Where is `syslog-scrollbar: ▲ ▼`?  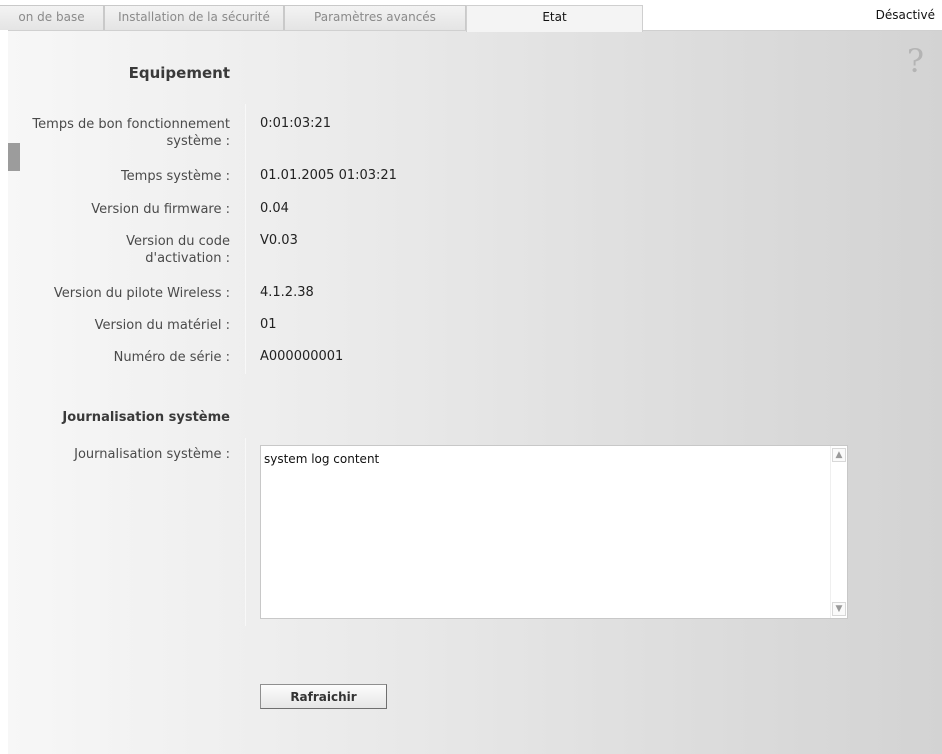
syslog-scrollbar: ▲ ▼ is located at coordinates (838, 532).